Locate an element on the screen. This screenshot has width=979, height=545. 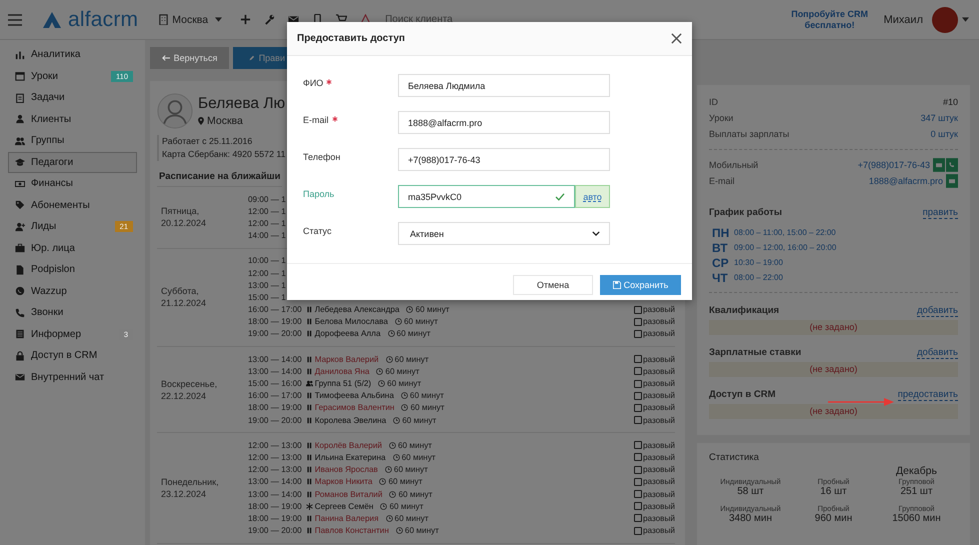
text-field: +7(988)017-76-43 is located at coordinates (504, 159).